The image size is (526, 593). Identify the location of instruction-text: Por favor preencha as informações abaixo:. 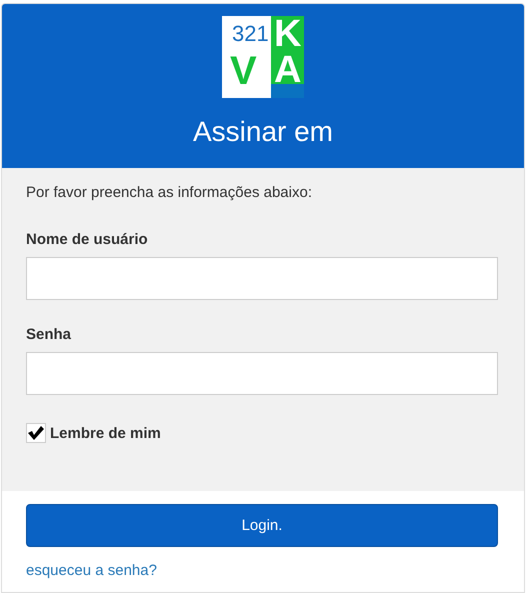
(169, 192).